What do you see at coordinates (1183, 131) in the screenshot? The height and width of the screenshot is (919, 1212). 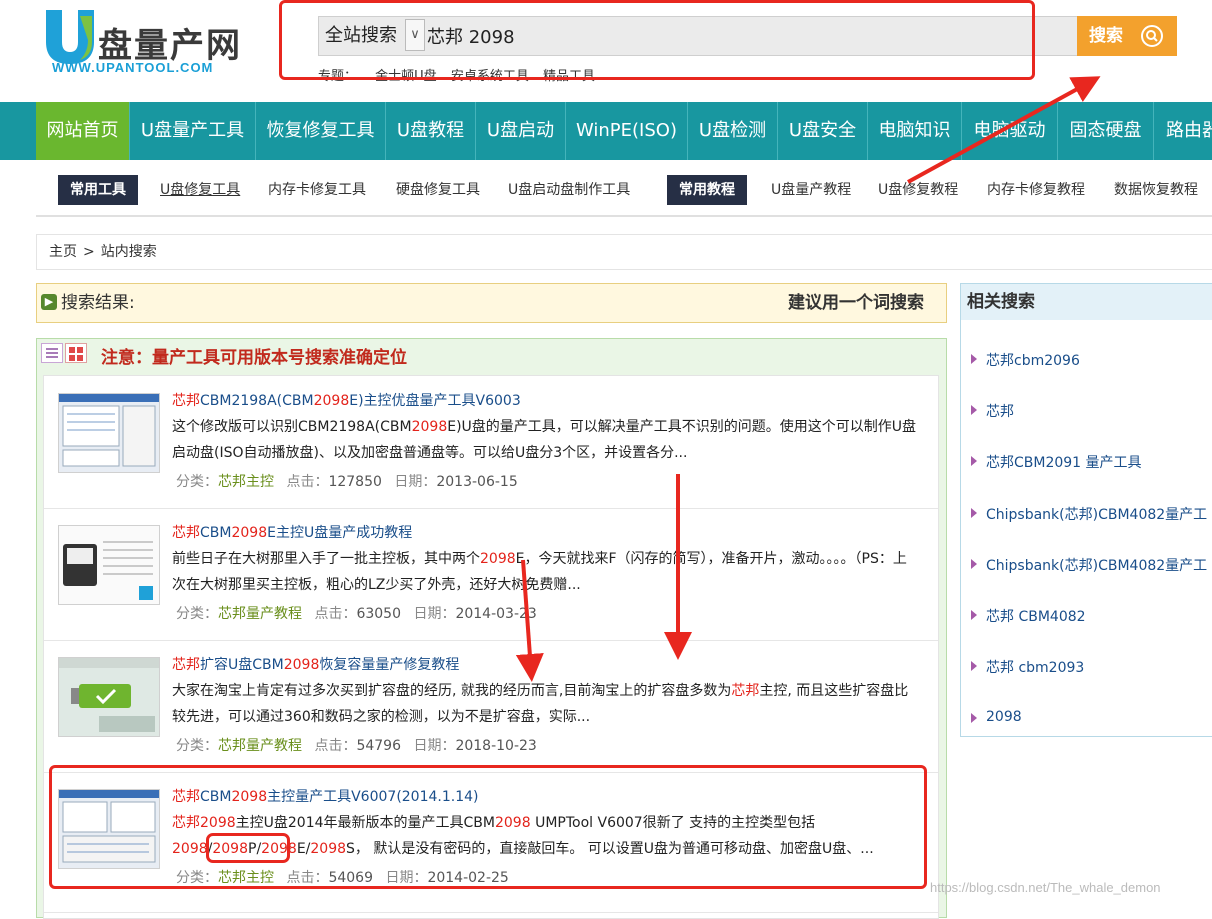 I see `nav-item-router: 路由器` at bounding box center [1183, 131].